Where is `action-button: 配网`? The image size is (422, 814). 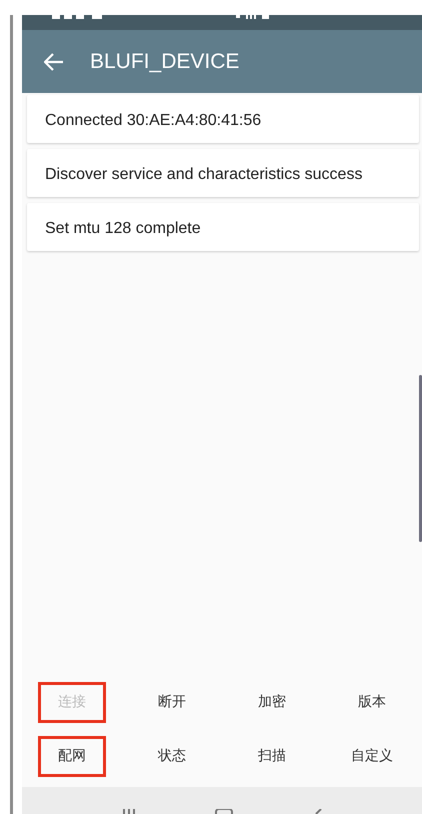
action-button: 配网 is located at coordinates (72, 756).